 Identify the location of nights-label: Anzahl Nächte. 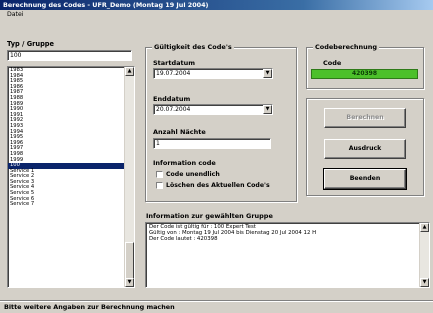
(179, 132).